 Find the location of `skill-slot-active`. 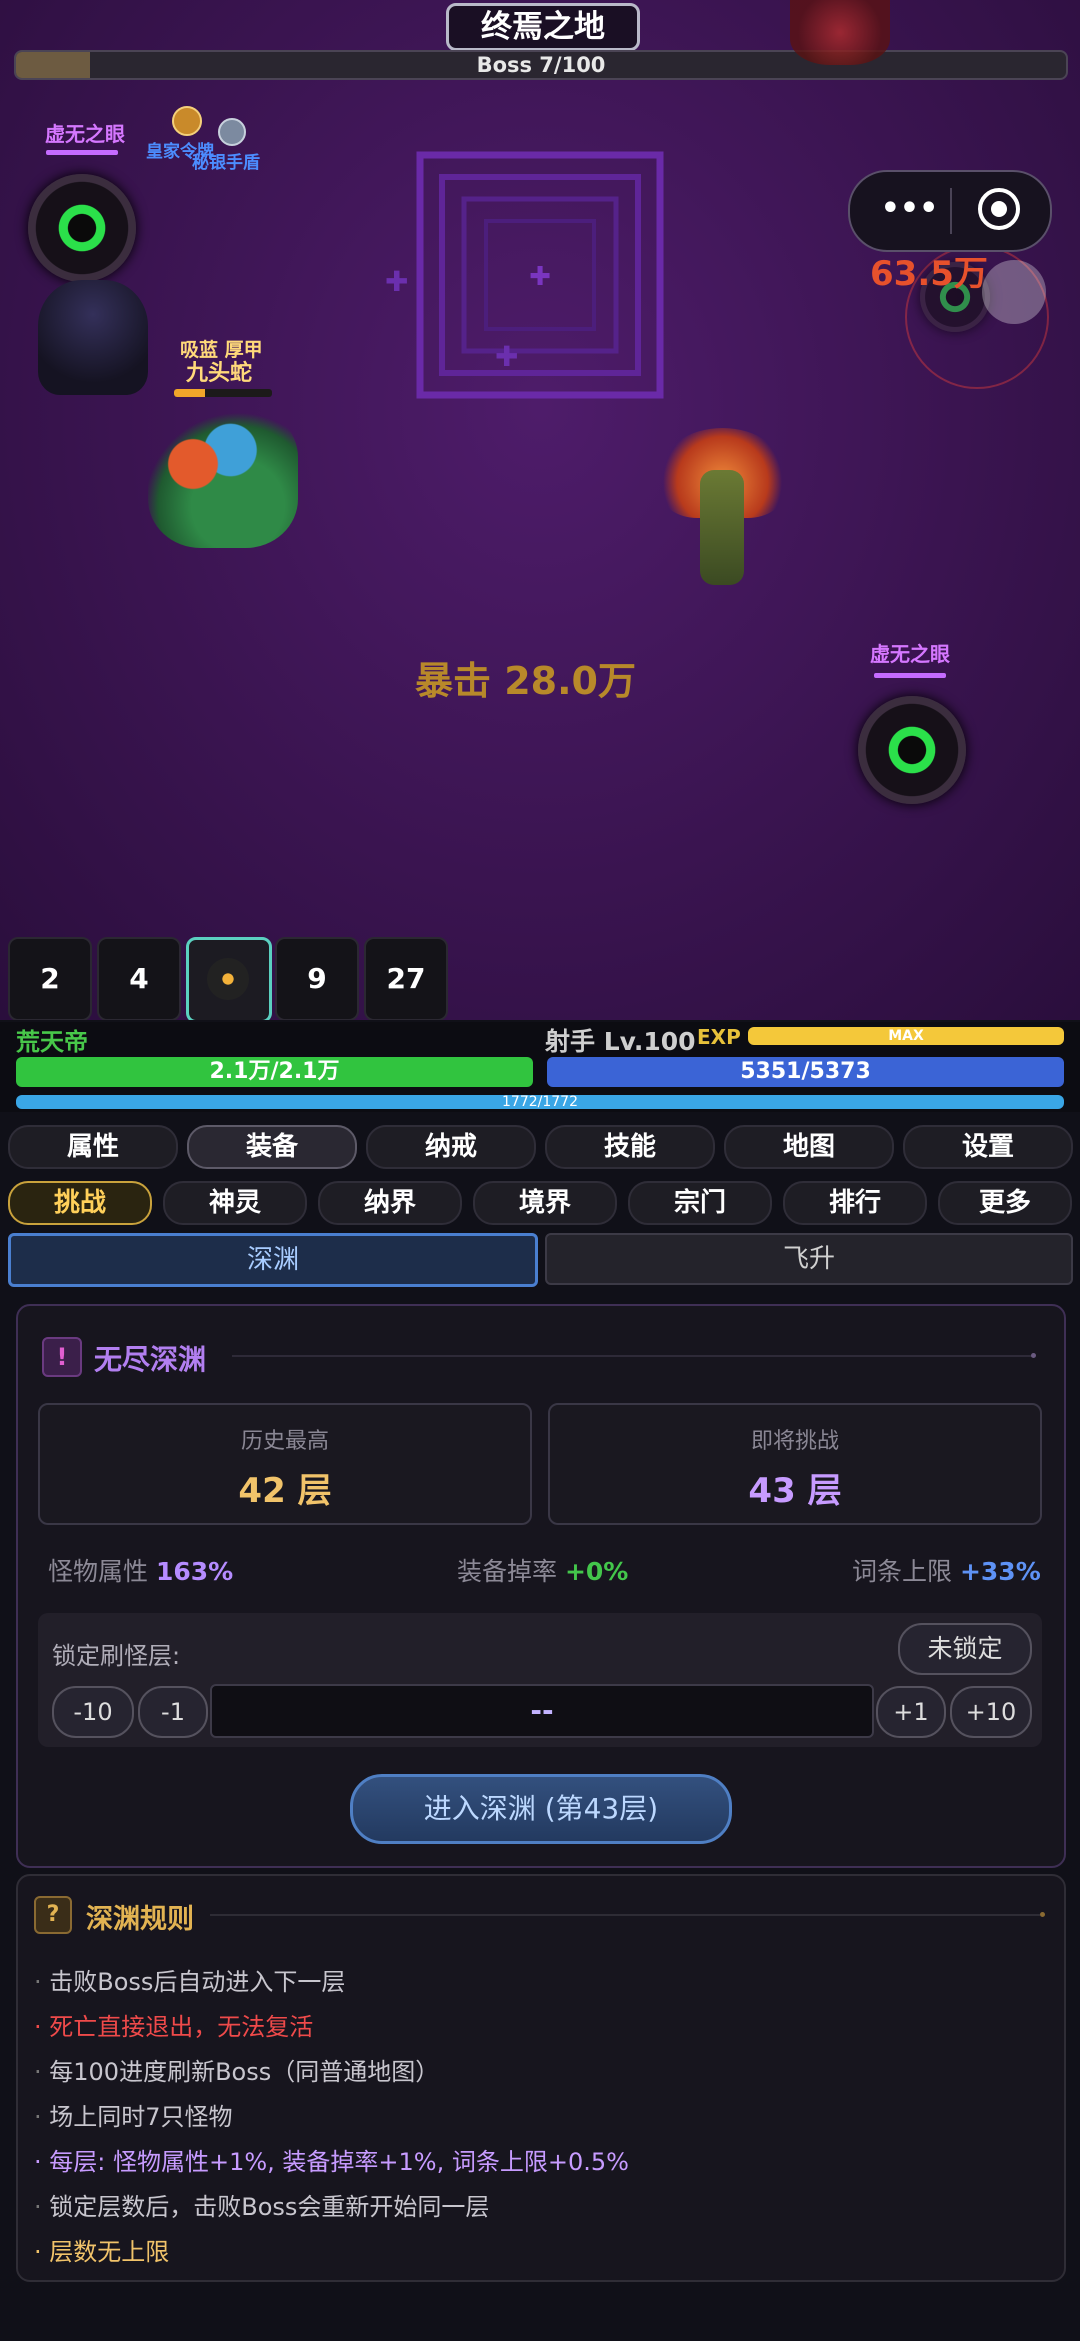

skill-slot-active is located at coordinates (229, 978).